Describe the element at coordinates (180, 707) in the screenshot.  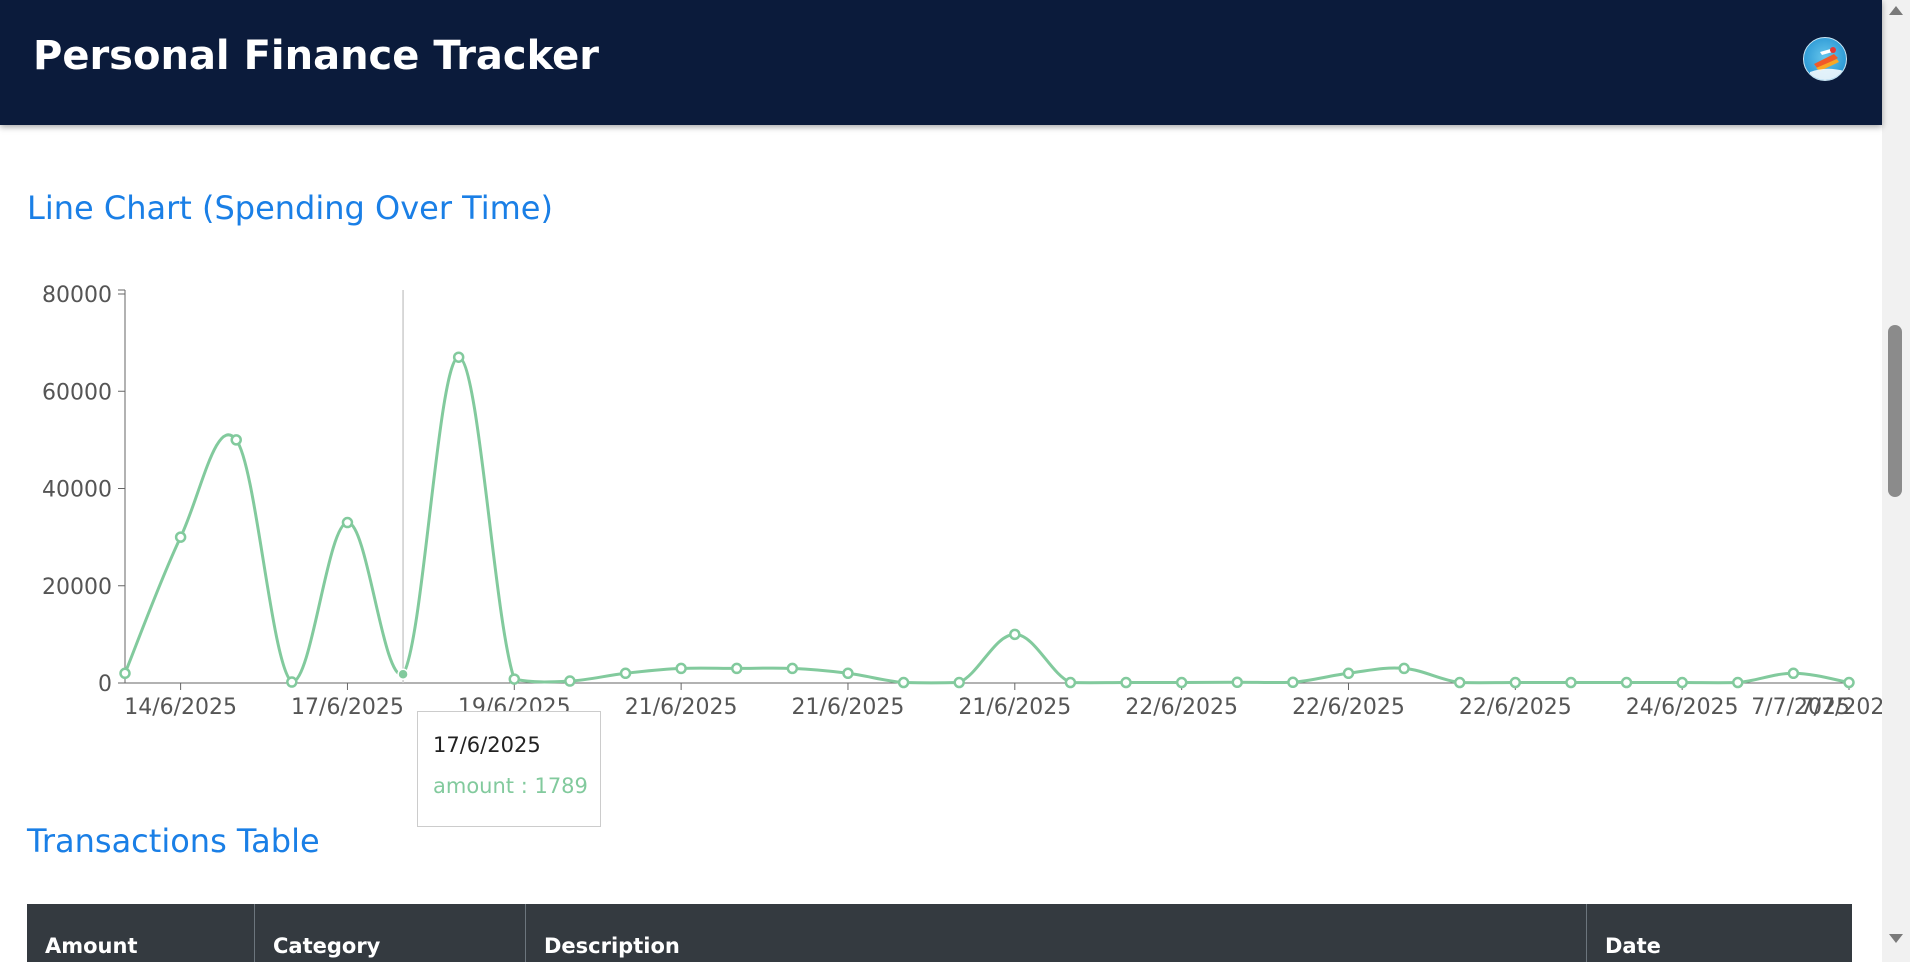
I see `x-tick-label: 14/6/2025` at that location.